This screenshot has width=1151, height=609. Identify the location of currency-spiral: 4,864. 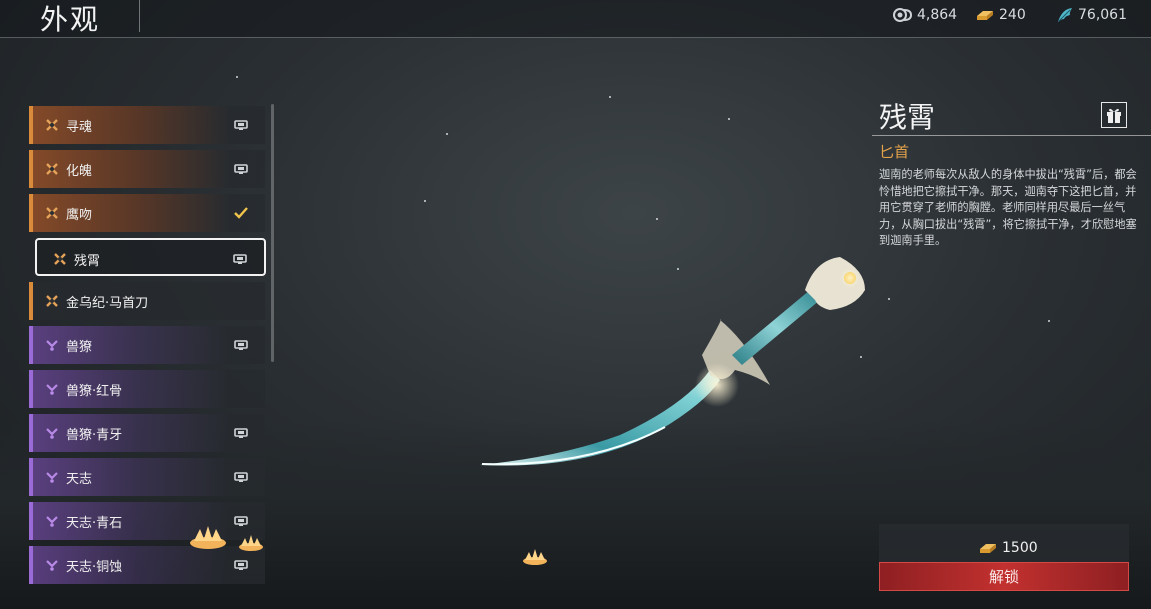
(925, 15).